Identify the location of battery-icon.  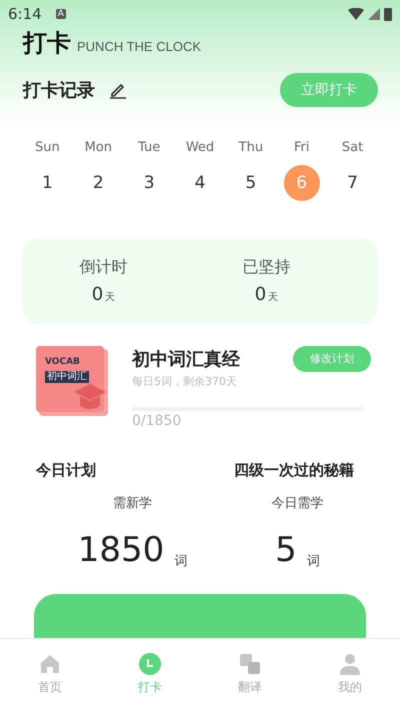
(388, 13).